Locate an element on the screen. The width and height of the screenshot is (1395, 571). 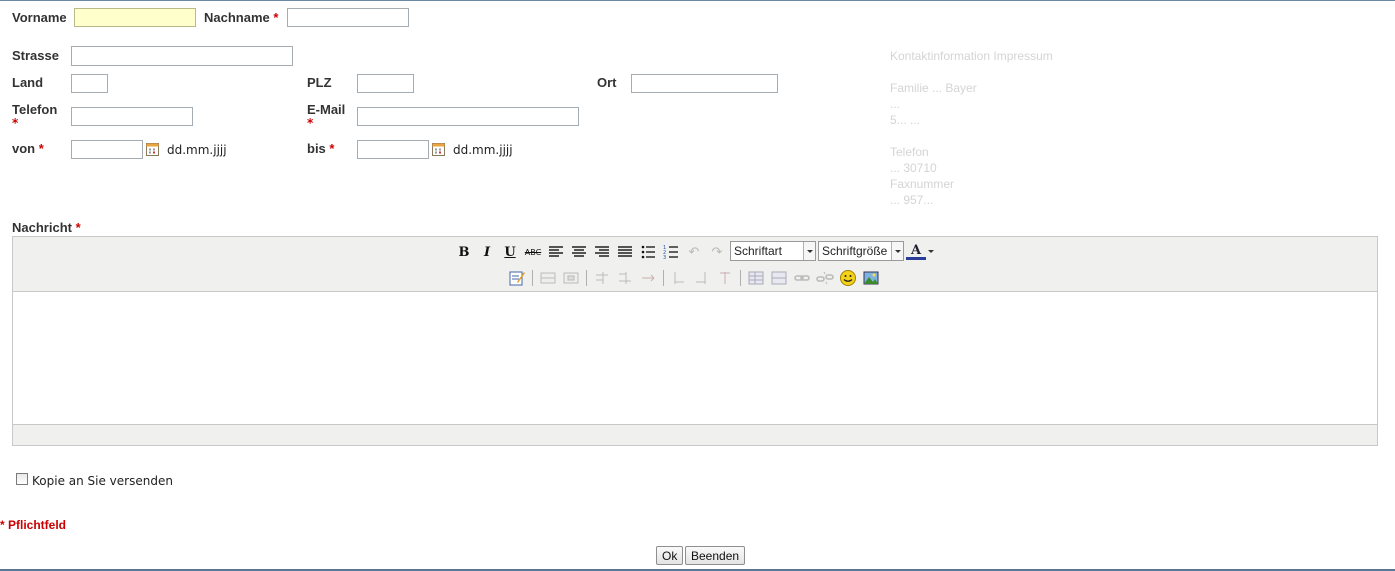
edit-html-icon is located at coordinates (517, 278).